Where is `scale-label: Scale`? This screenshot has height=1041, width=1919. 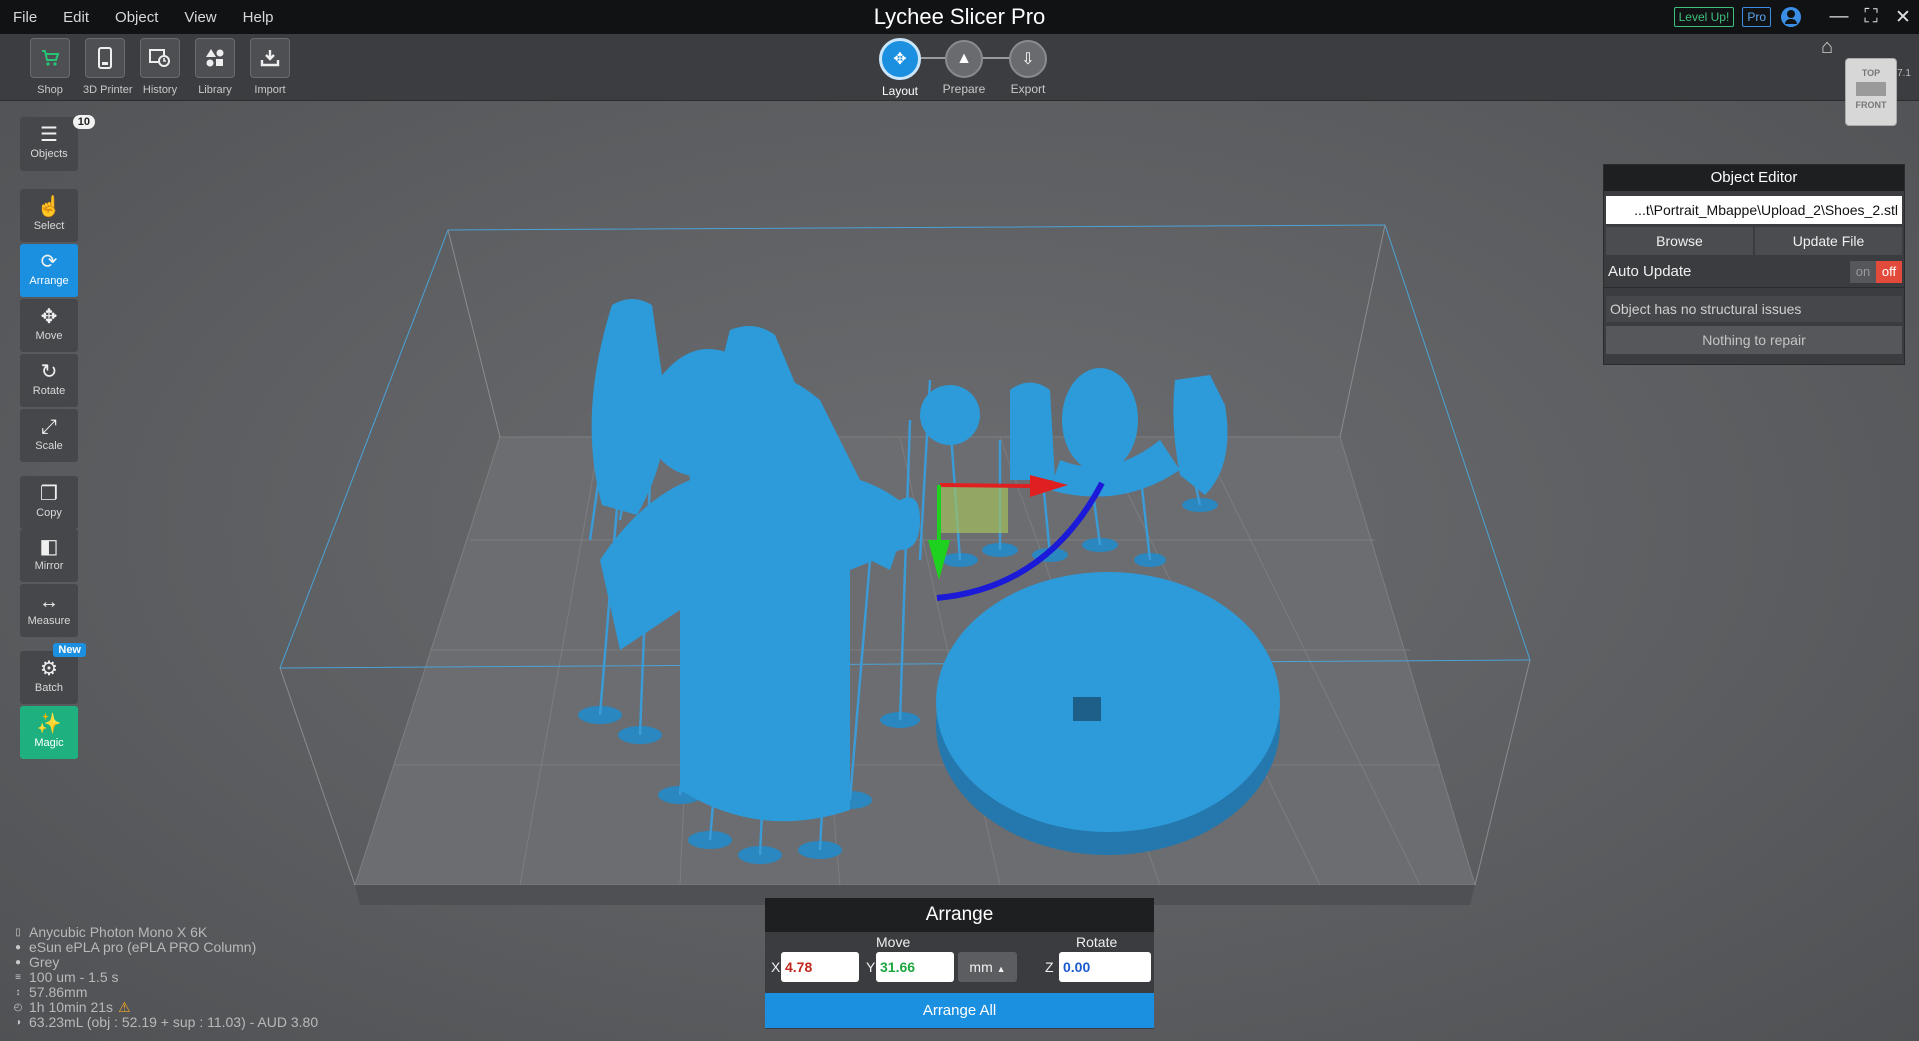 scale-label: Scale is located at coordinates (49, 446).